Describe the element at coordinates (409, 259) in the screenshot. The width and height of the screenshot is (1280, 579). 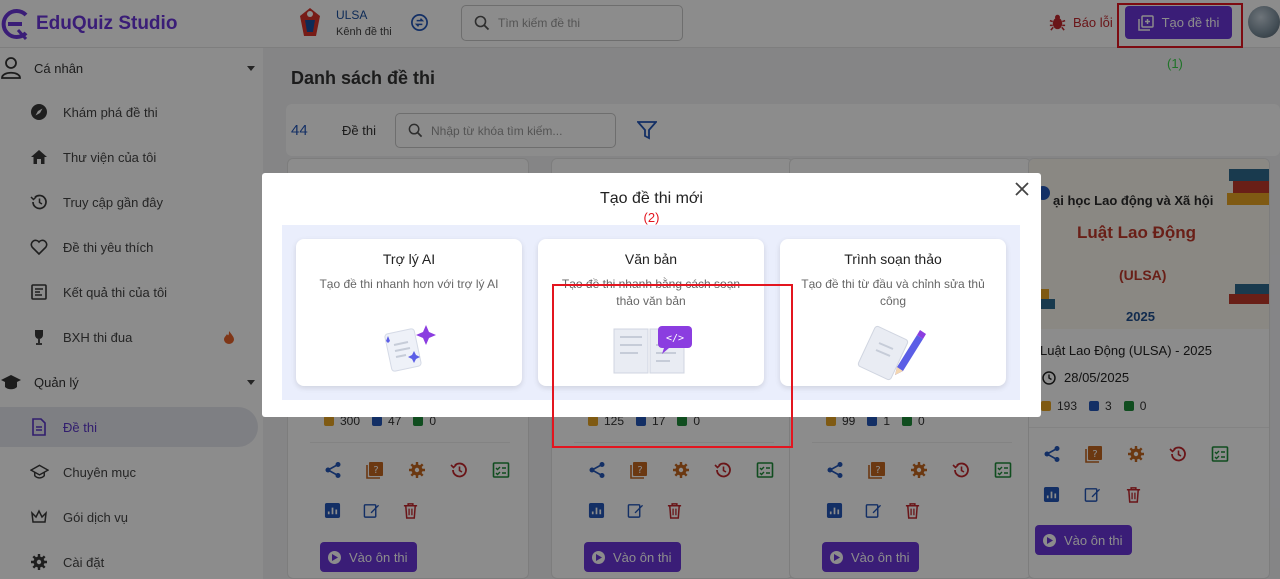
I see `option-title: Trợ lý AI` at that location.